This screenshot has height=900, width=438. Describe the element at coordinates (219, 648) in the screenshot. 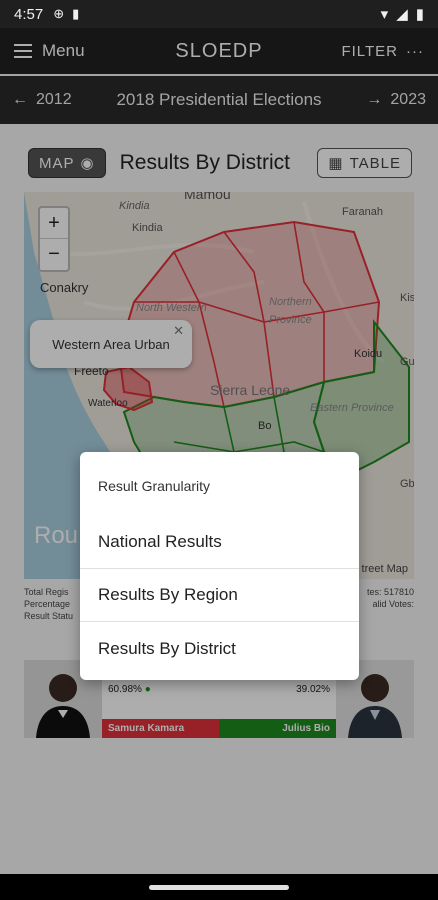

I see `menu-item-district: Results By District` at that location.